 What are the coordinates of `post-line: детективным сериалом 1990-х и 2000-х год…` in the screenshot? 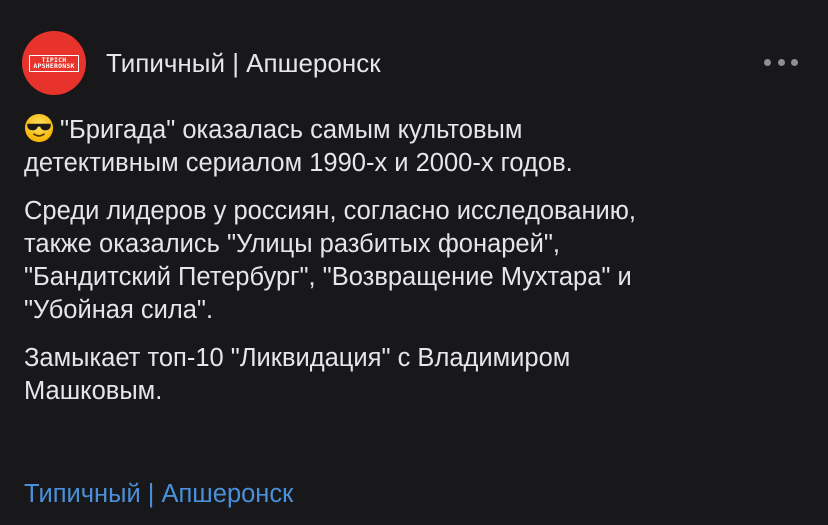 It's located at (298, 163).